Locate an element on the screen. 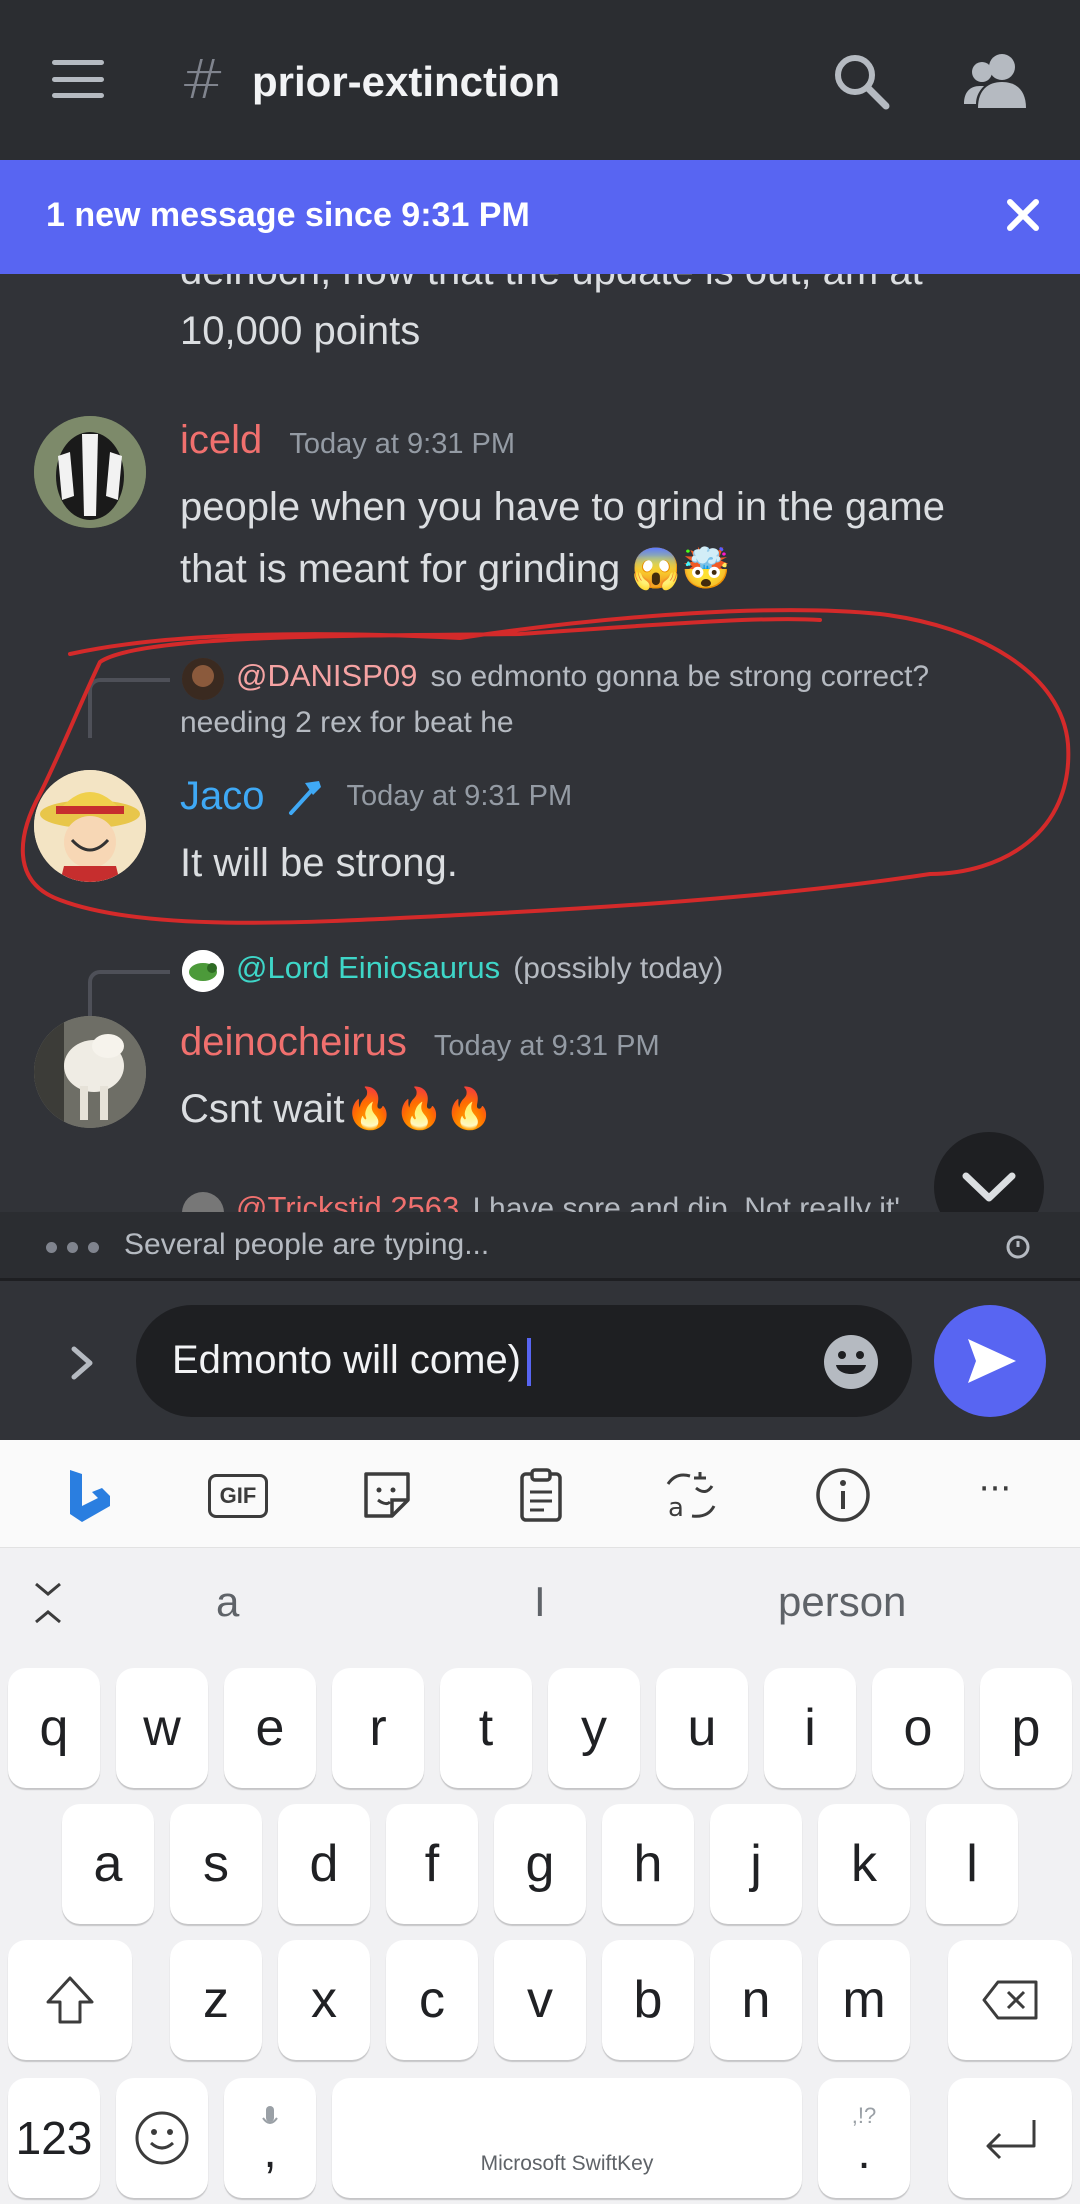  bing-icon is located at coordinates (89, 1495).